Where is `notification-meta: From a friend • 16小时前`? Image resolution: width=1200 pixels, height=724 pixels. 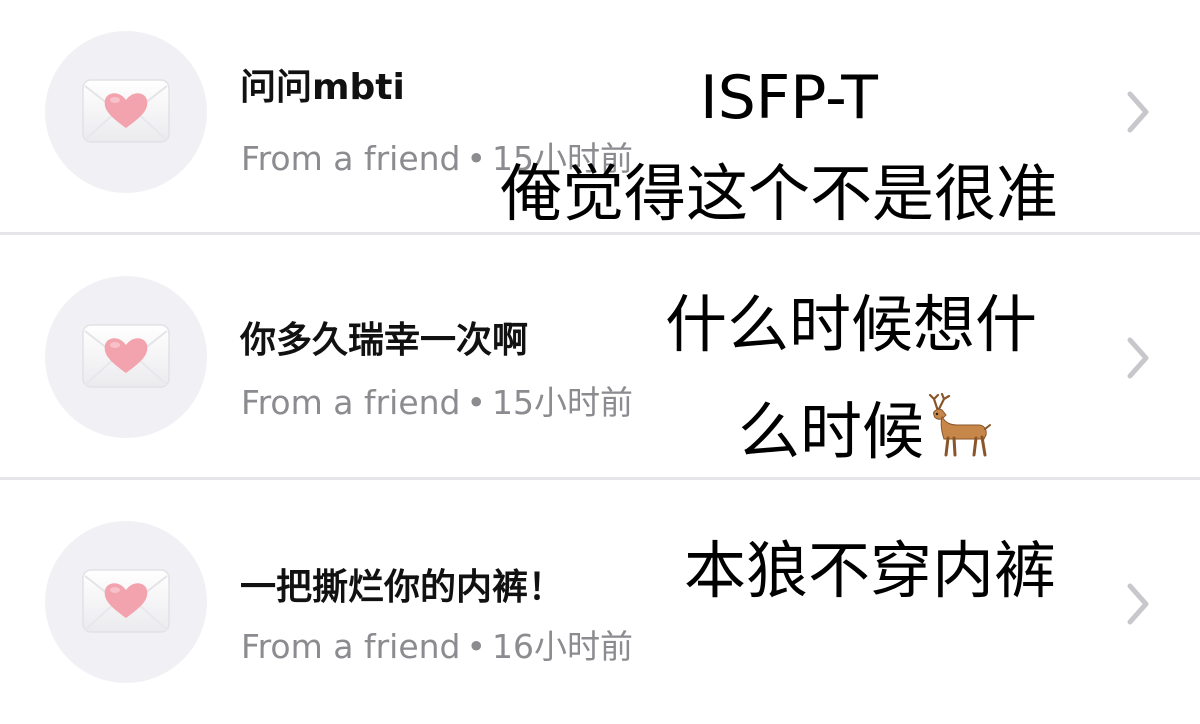
notification-meta: From a friend • 16小时前 is located at coordinates (437, 644).